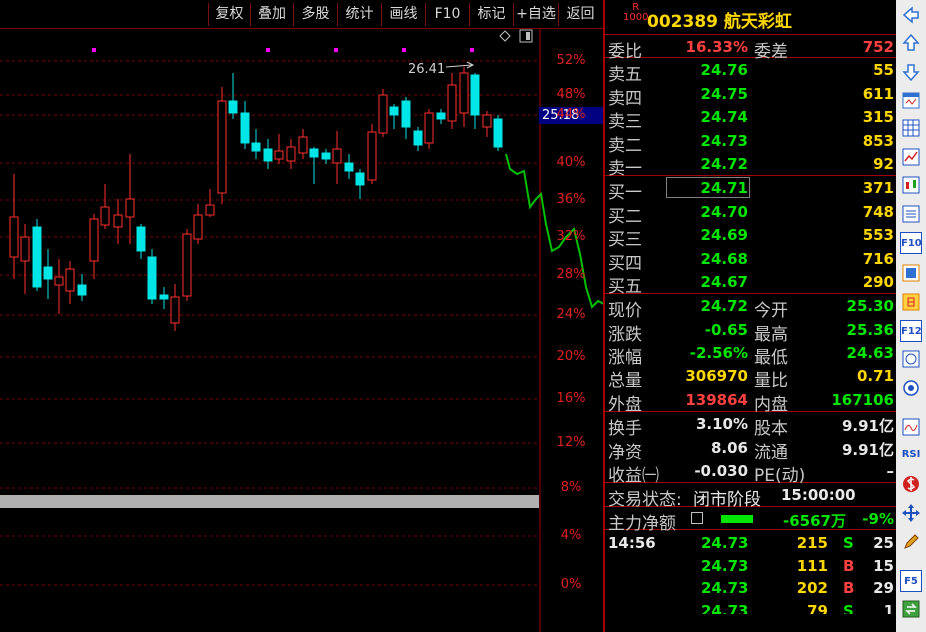 This screenshot has height=632, width=926. What do you see at coordinates (750, 307) in the screenshot?
I see `stat-row: 现价 24.72 今开 25.30` at bounding box center [750, 307].